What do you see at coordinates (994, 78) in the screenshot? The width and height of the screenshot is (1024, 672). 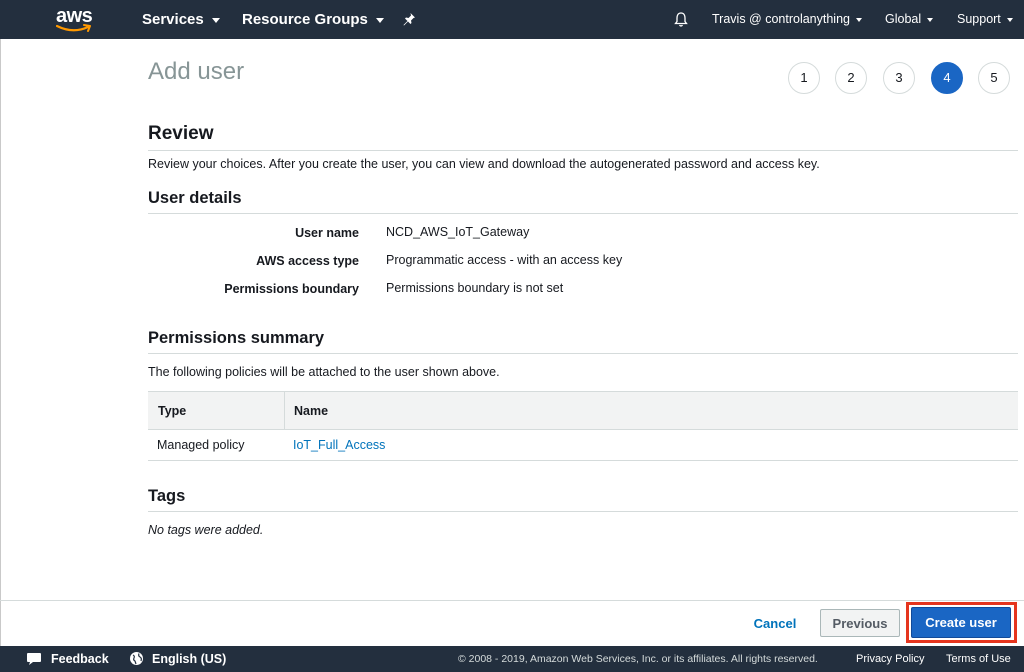 I see `step-5: 5` at bounding box center [994, 78].